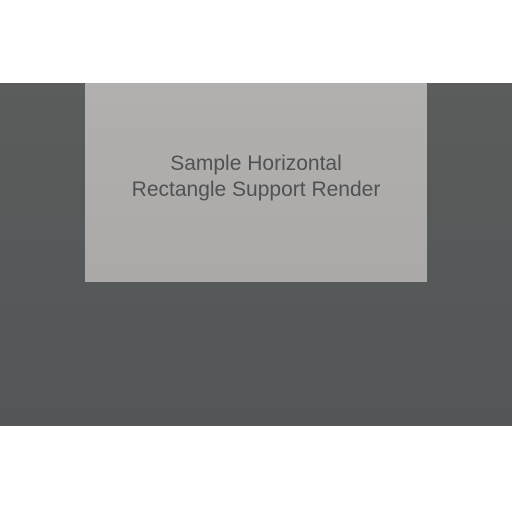 This screenshot has width=512, height=512. Describe the element at coordinates (256, 189) in the screenshot. I see `caption-line-2: Rectangle Support Render` at that location.